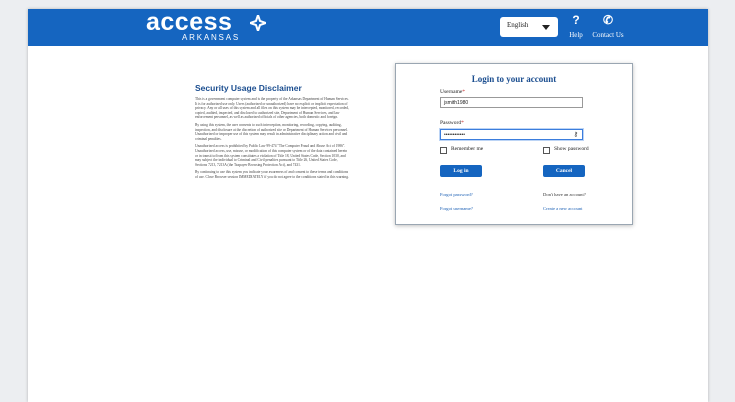  I want to click on password-reveal-icon: ⚷, so click(576, 134).